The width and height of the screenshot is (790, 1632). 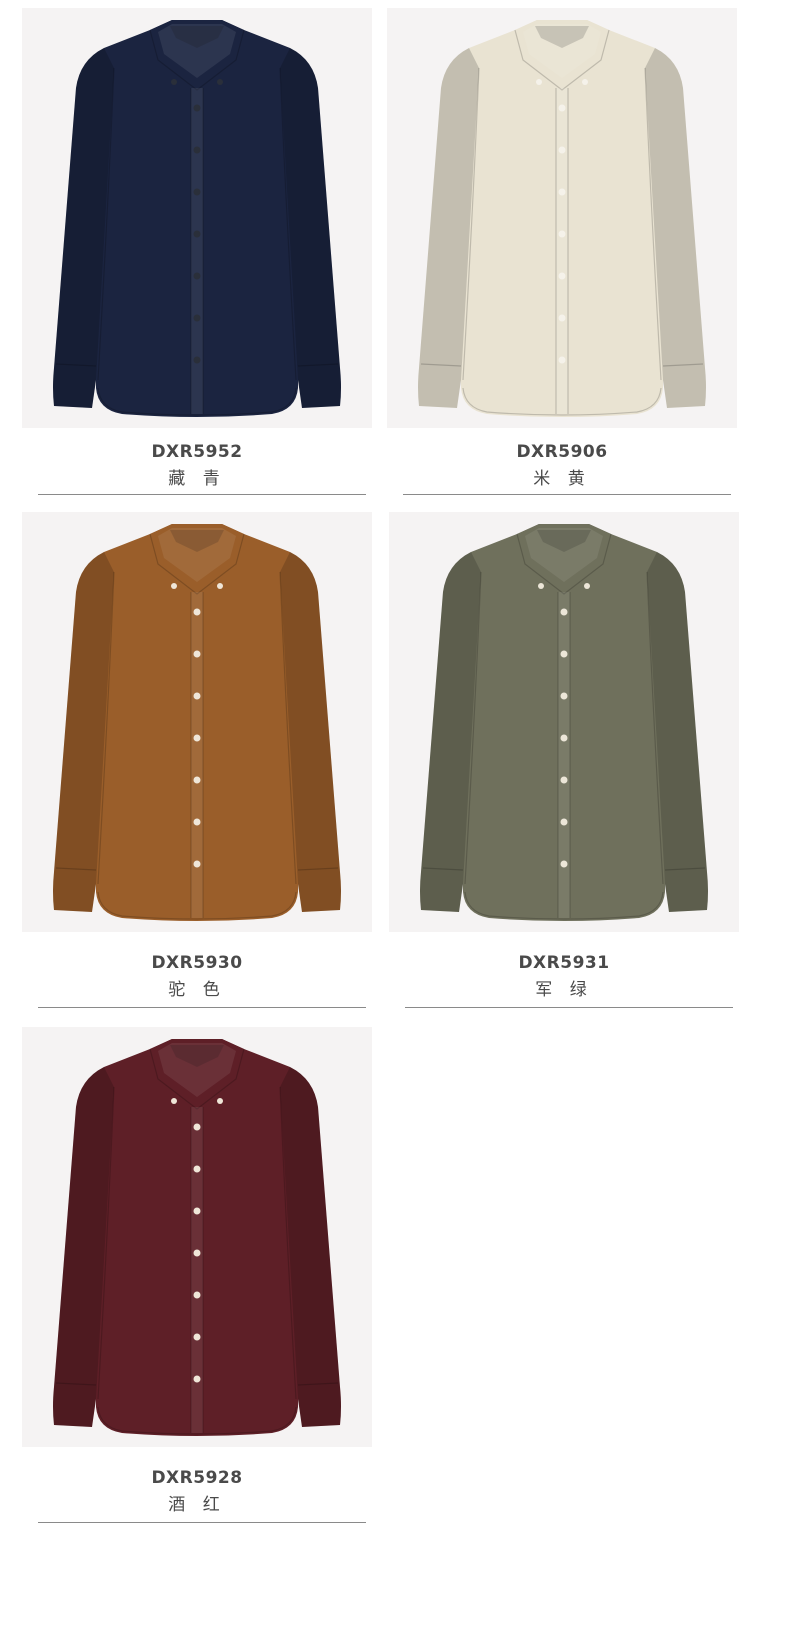 I want to click on product-color-name: 军 绿, so click(x=564, y=990).